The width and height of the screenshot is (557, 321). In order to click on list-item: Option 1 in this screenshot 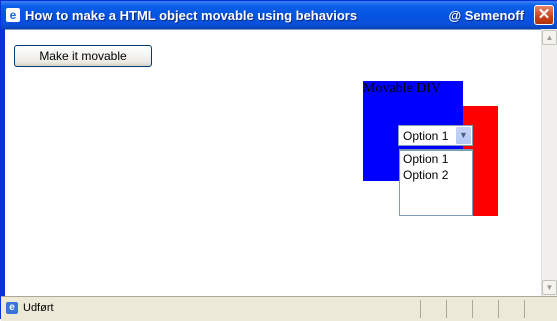, I will do `click(425, 159)`.